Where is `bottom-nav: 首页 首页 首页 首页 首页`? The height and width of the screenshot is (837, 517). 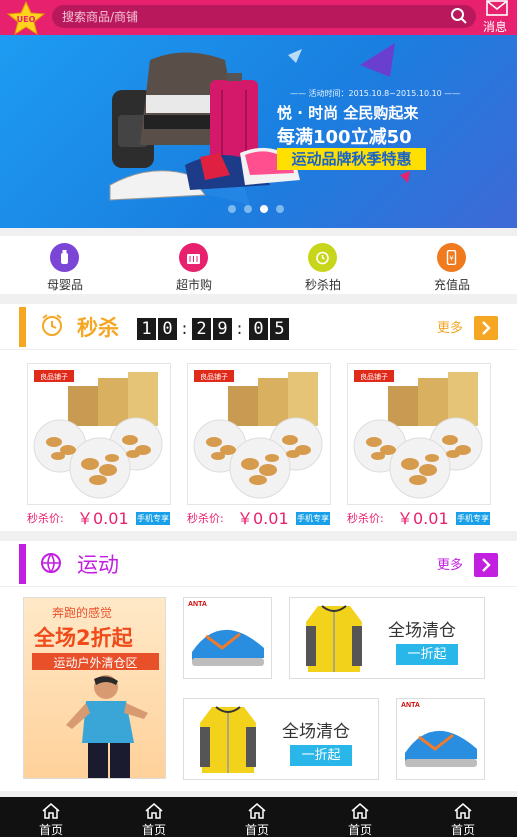 bottom-nav: 首页 首页 首页 首页 首页 is located at coordinates (258, 817).